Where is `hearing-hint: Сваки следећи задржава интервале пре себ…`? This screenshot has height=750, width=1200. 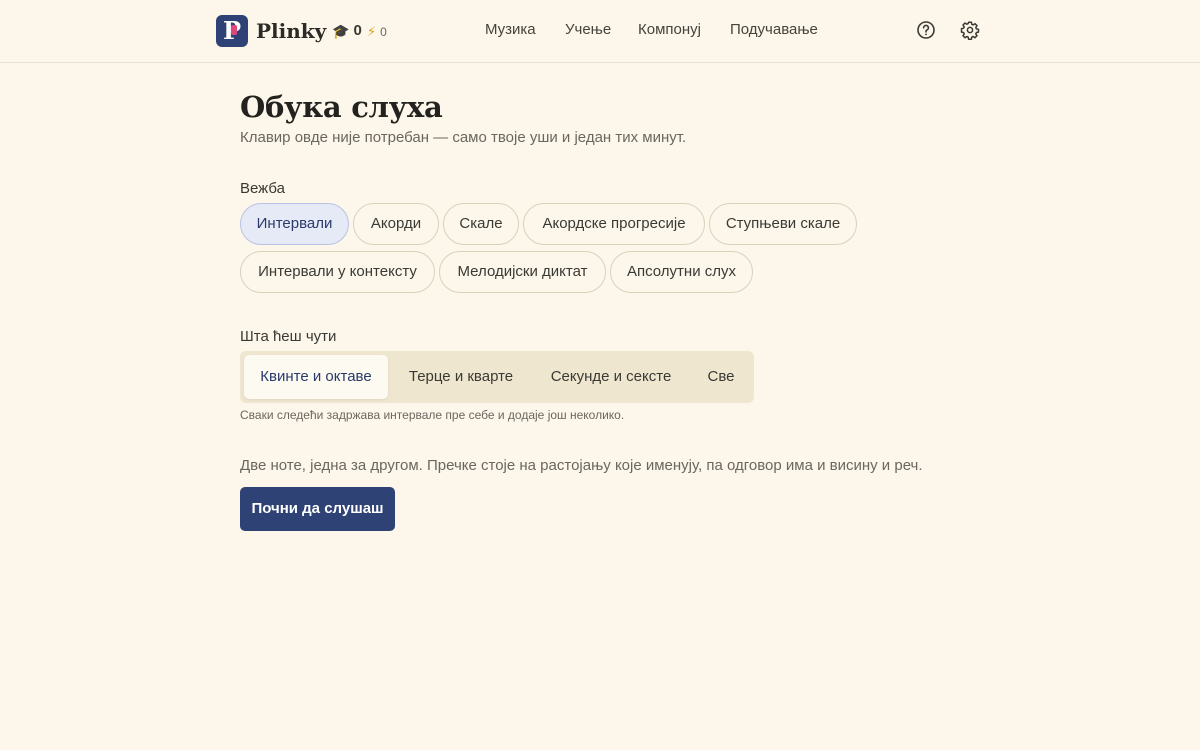
hearing-hint: Сваки следећи задржава интервале пре себ… is located at coordinates (432, 415).